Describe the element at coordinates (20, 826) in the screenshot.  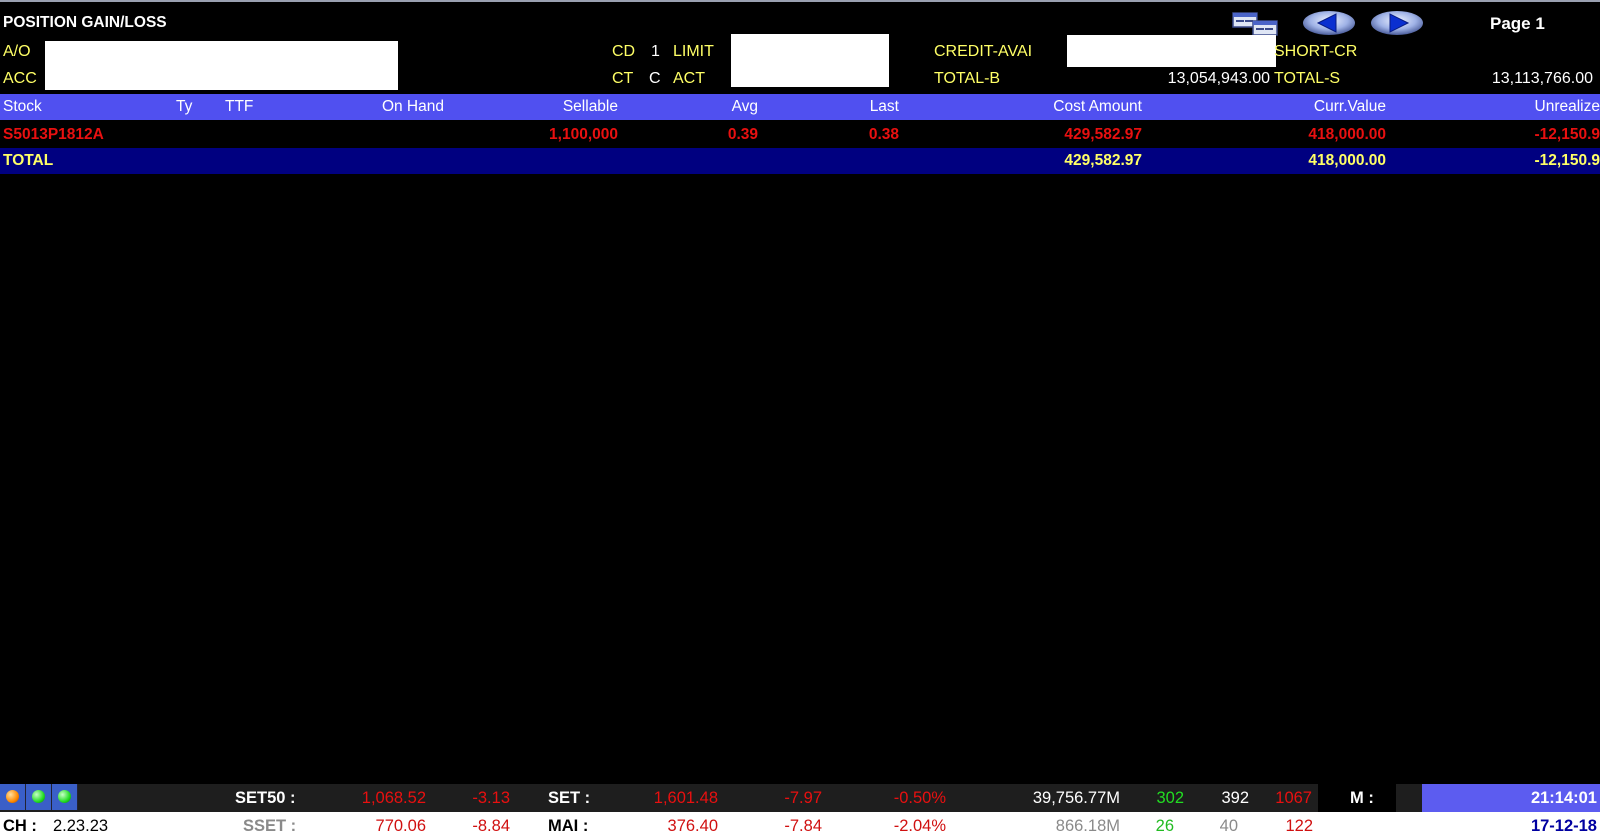
I see `ch-label: CH :` at that location.